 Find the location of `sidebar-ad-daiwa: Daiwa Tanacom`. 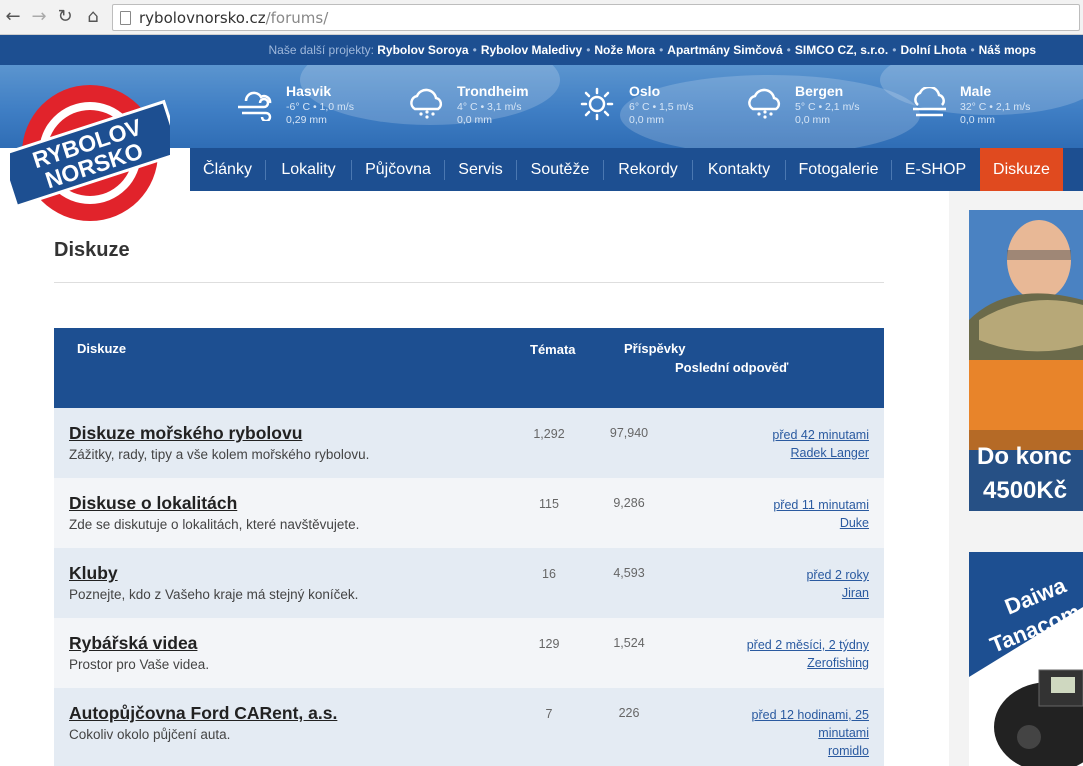

sidebar-ad-daiwa: Daiwa Tanacom is located at coordinates (1026, 659).